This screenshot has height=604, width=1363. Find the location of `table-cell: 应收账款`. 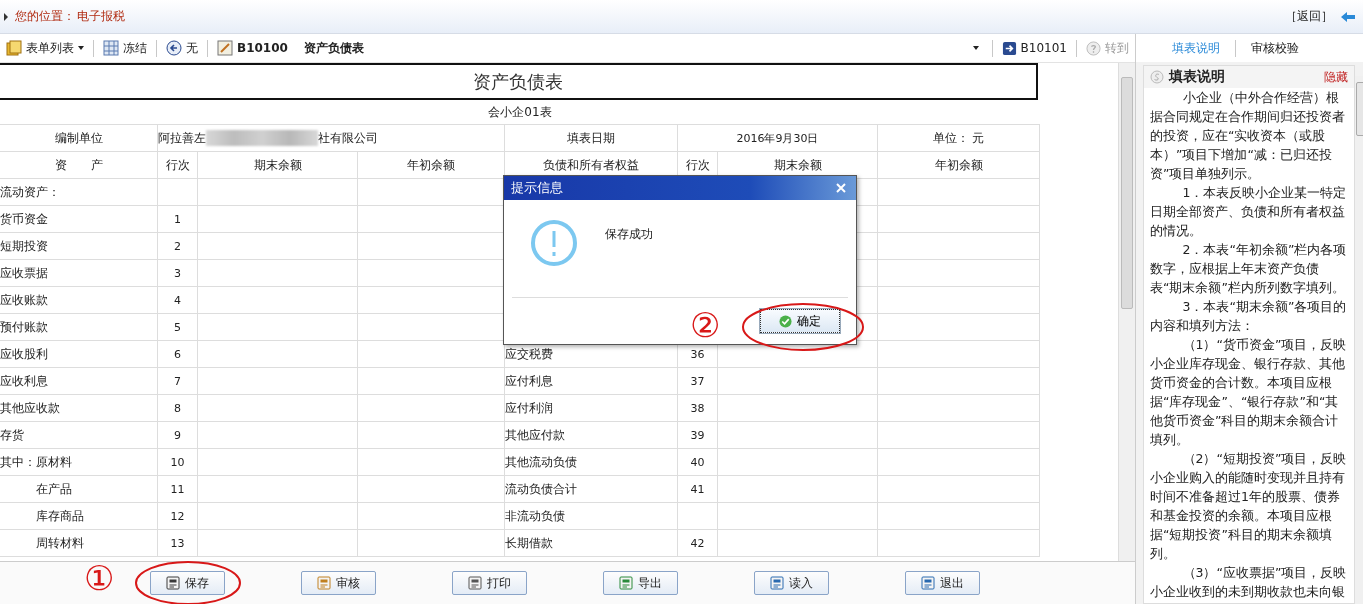

table-cell: 应收账款 is located at coordinates (79, 300).